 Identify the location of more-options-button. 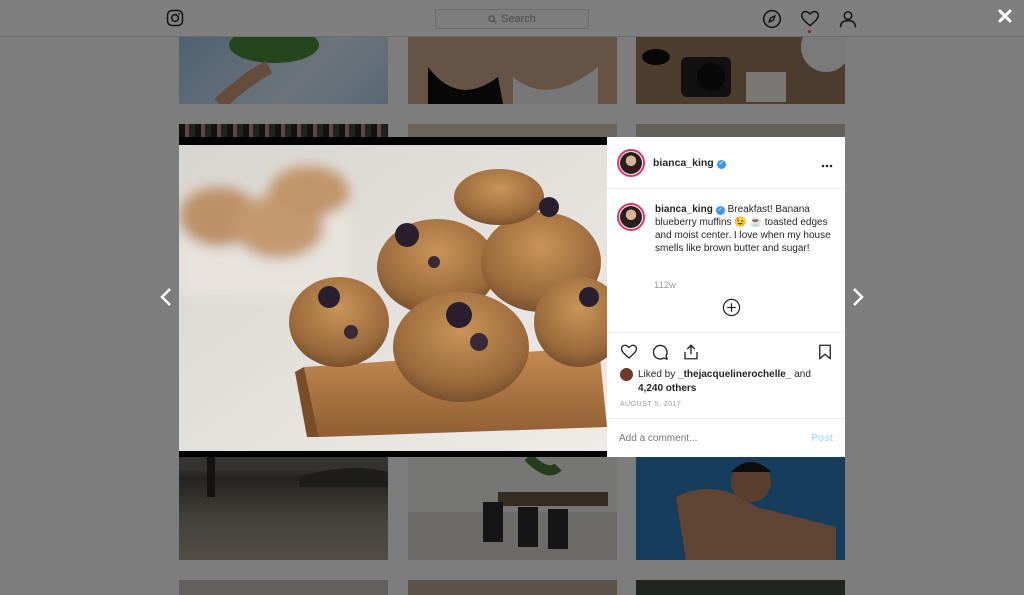
(827, 163).